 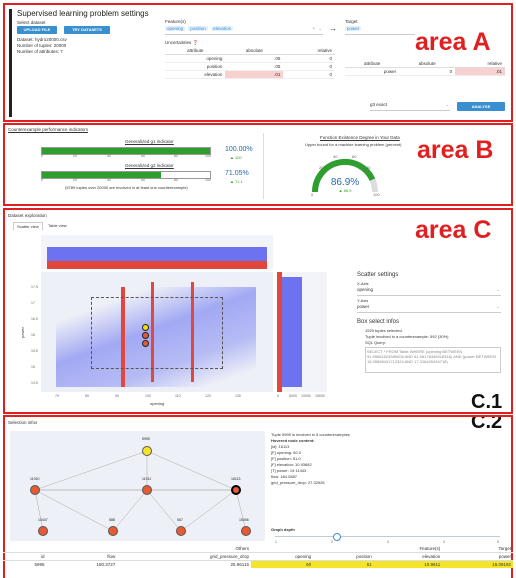 What do you see at coordinates (198, 28) in the screenshot?
I see `feature-tag-position: position` at bounding box center [198, 28].